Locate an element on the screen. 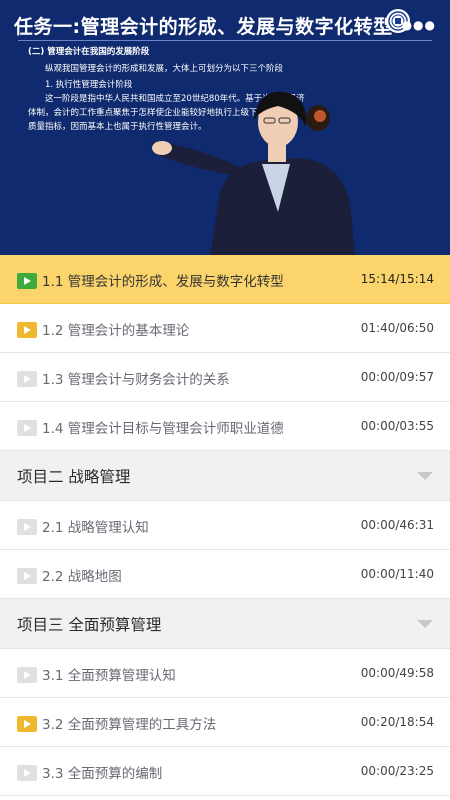 The image size is (450, 800). lesson-duration: 00:00/11:40 is located at coordinates (397, 574).